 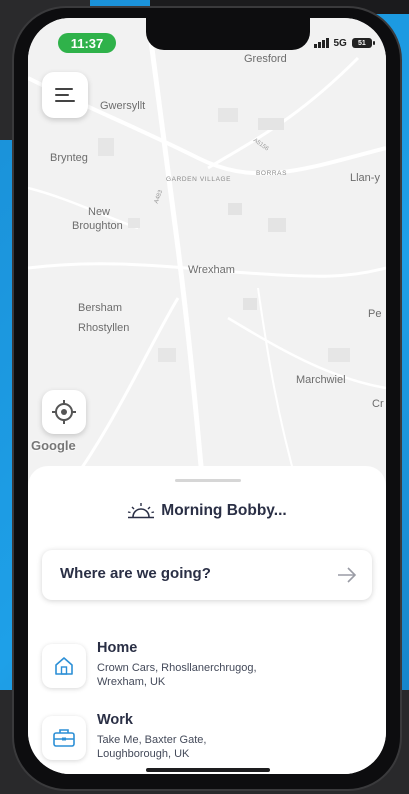 I want to click on arrow-right-icon, so click(x=347, y=575).